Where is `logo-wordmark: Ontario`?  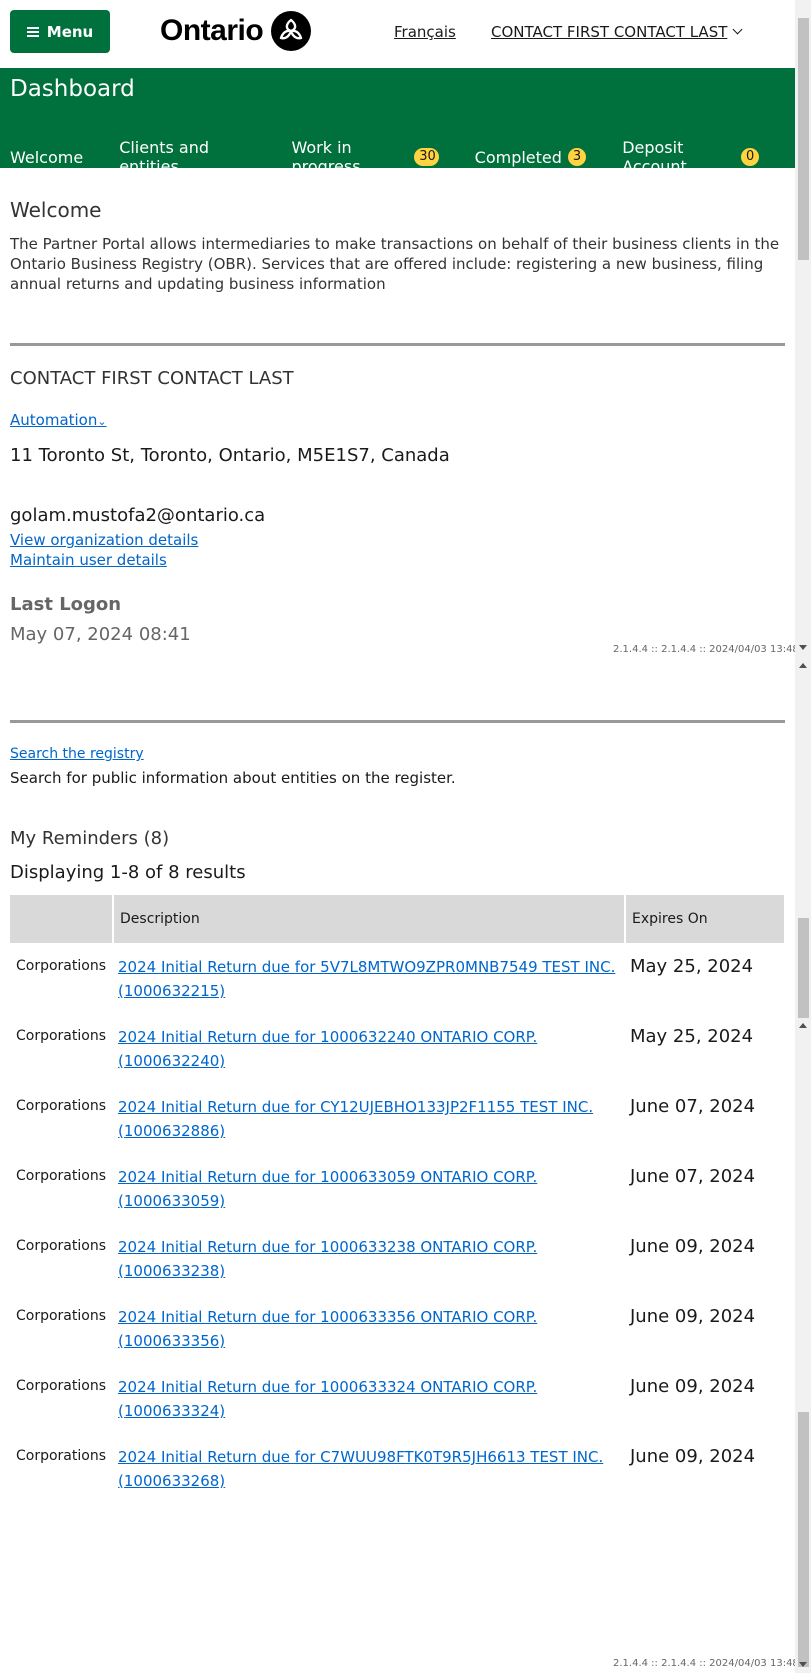 logo-wordmark: Ontario is located at coordinates (212, 30).